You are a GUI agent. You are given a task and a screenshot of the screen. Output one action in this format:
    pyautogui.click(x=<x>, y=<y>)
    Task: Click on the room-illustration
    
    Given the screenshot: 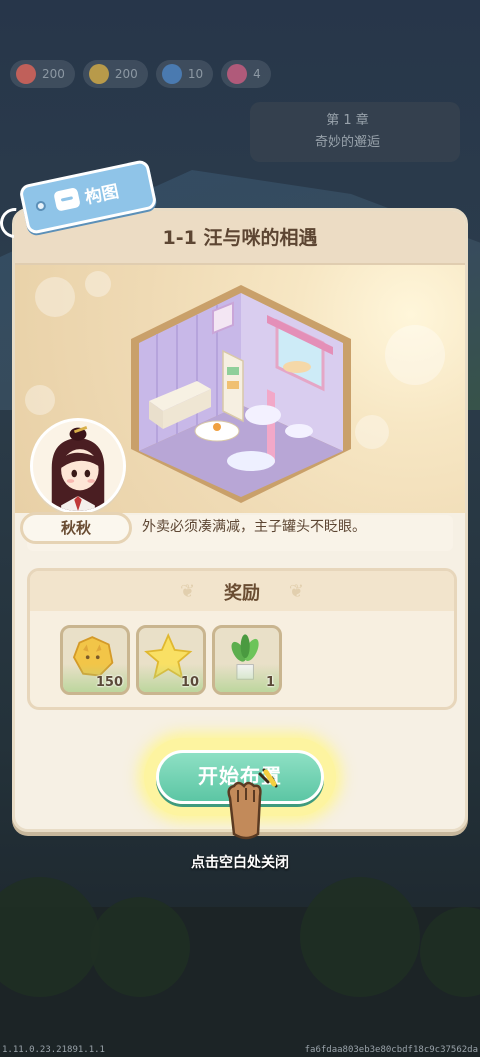 What is the action you would take?
    pyautogui.click(x=241, y=393)
    